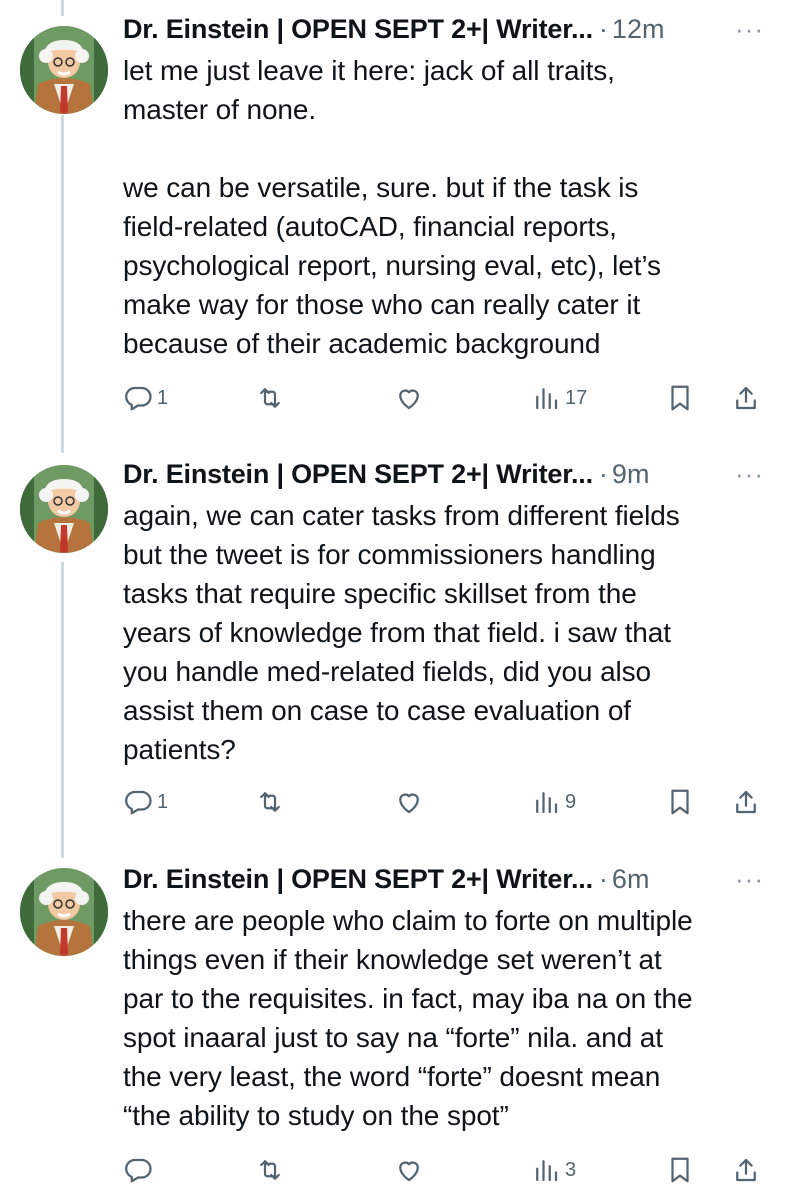  Describe the element at coordinates (559, 398) in the screenshot. I see `views-button: 17` at that location.